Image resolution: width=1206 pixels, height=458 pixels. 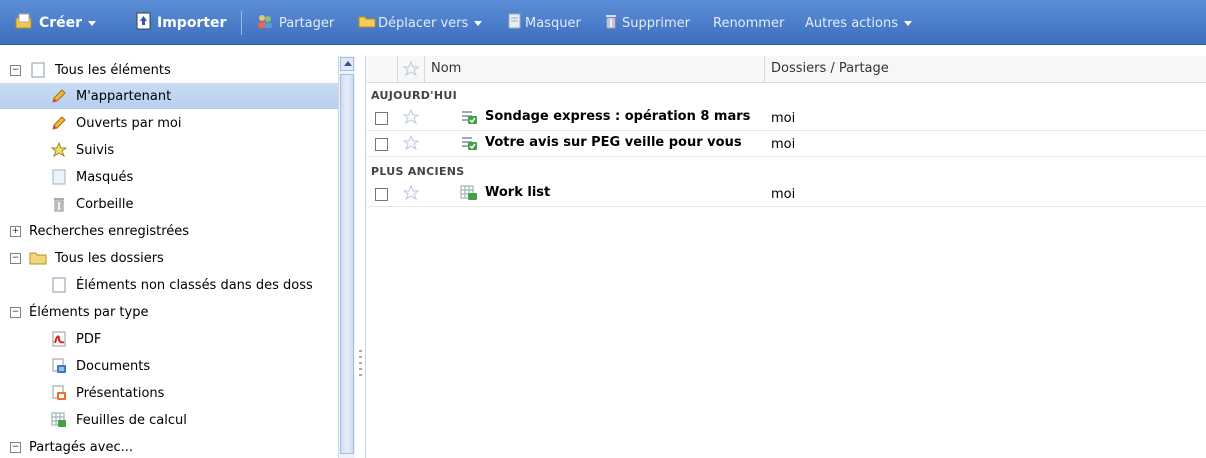 I want to click on sidebar-item-starred: Suivis, so click(x=169, y=150).